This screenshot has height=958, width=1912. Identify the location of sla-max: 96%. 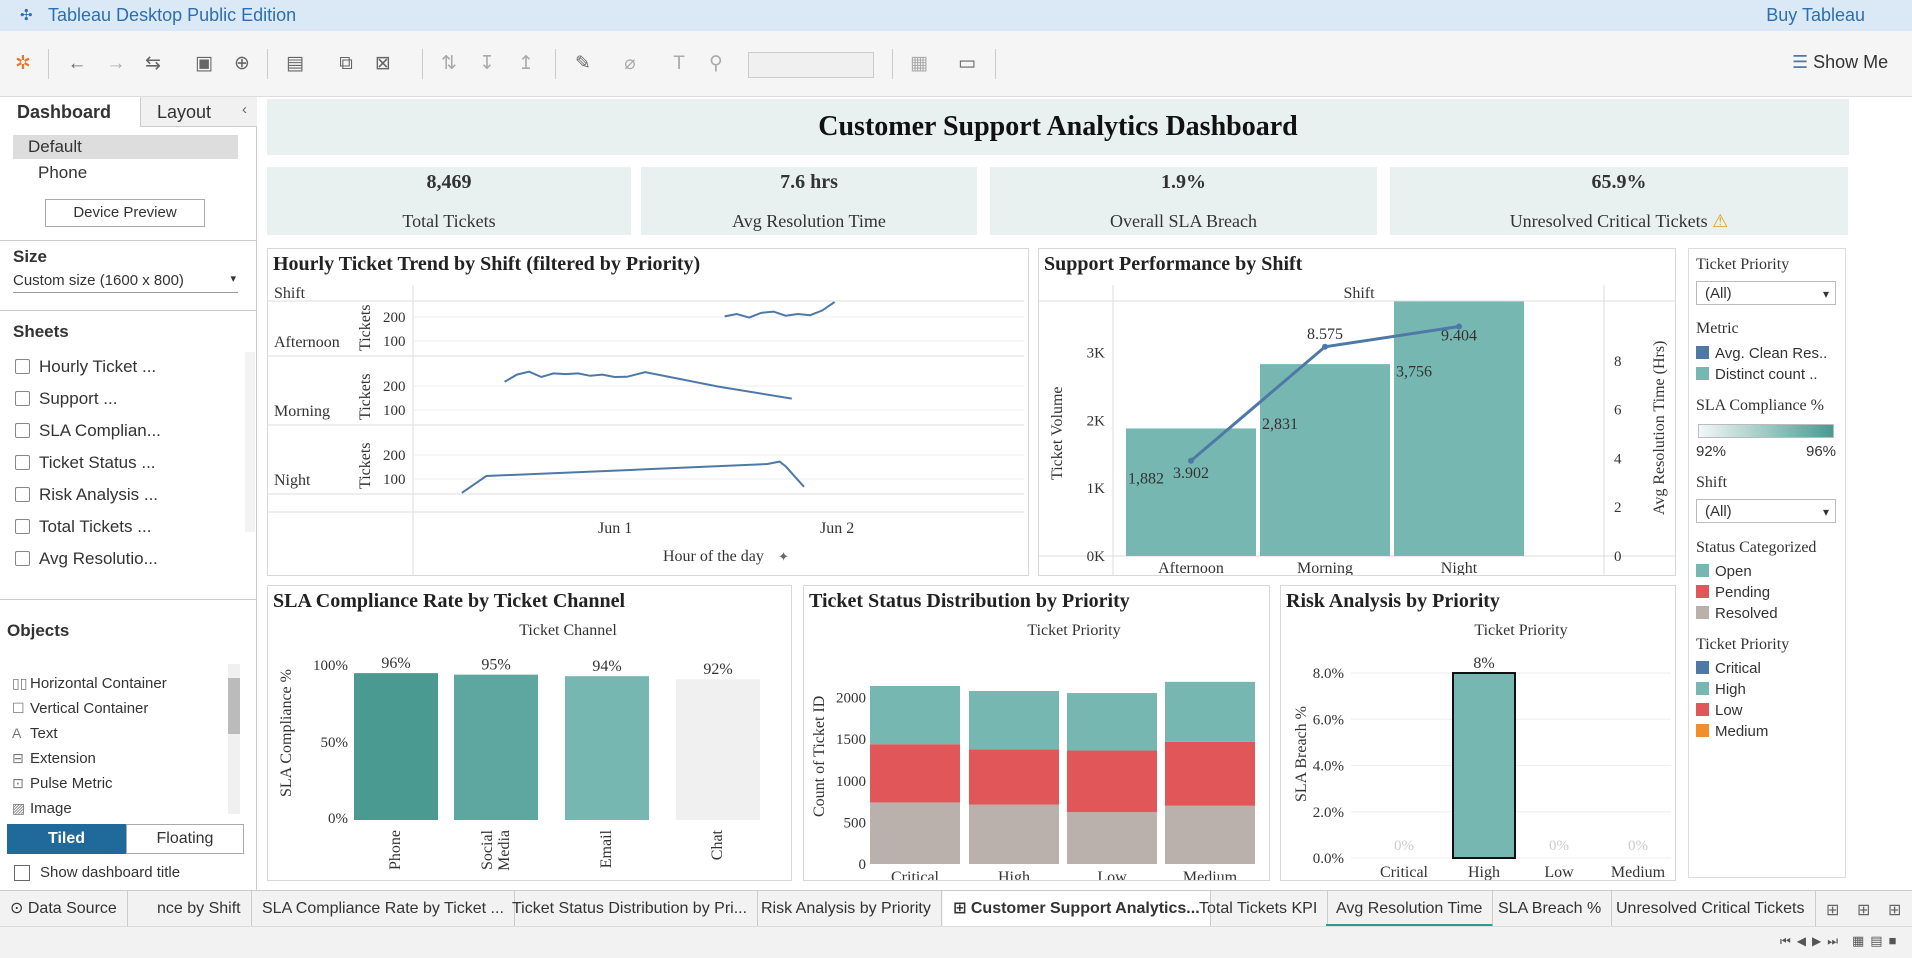
(1821, 451).